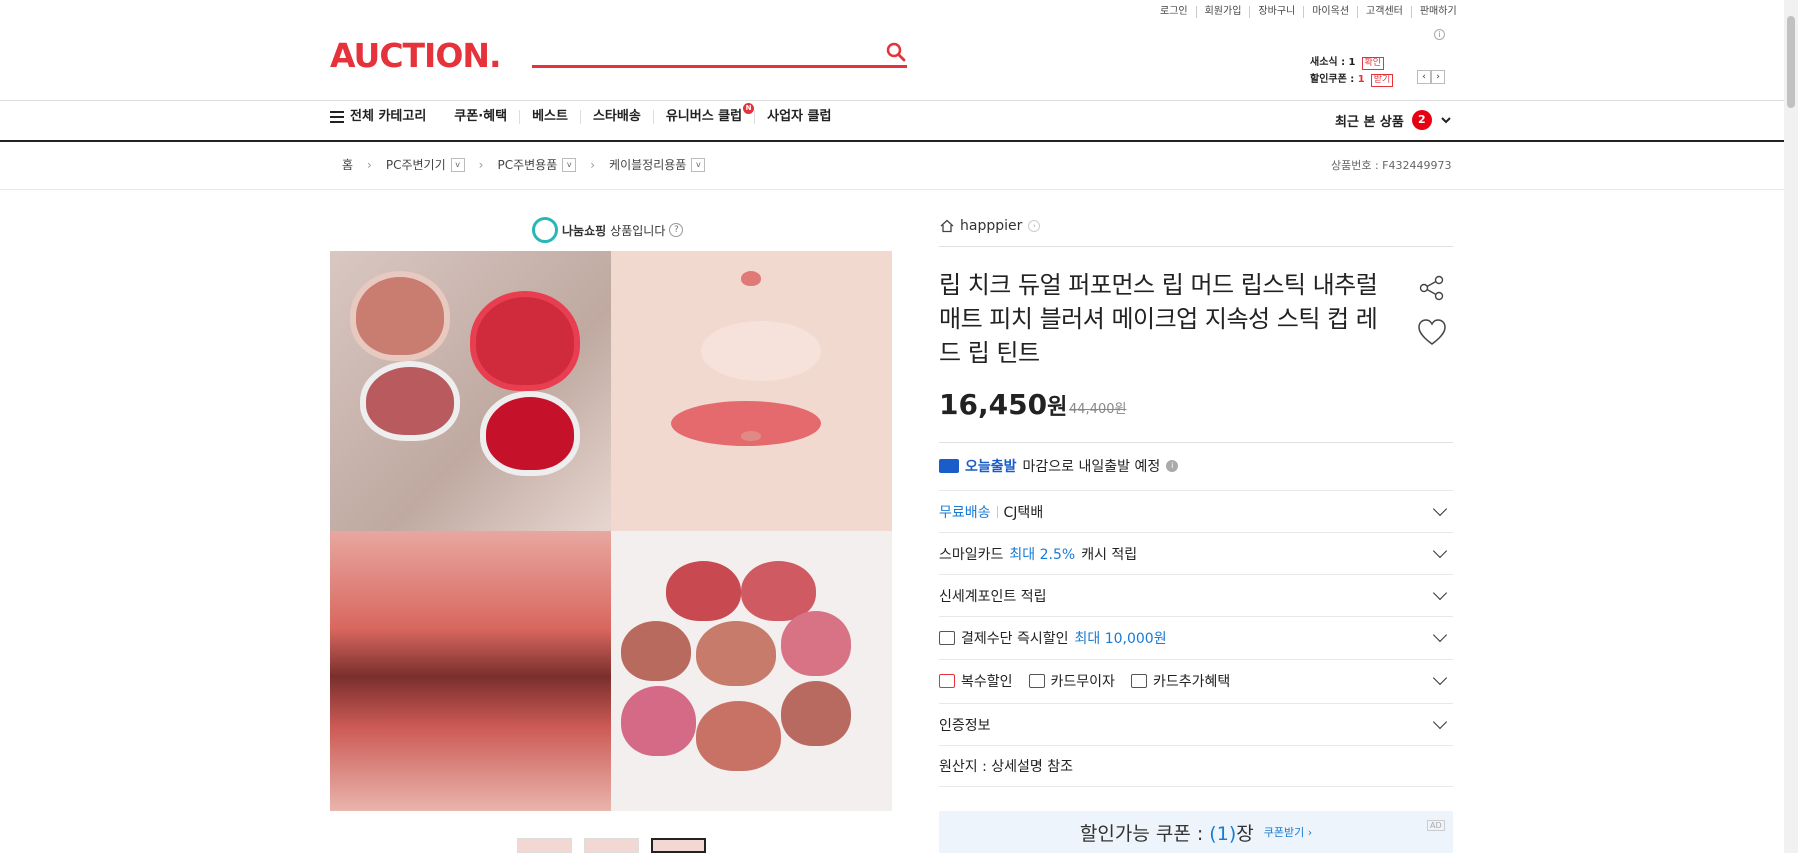 This screenshot has height=853, width=1798. What do you see at coordinates (1245, 833) in the screenshot?
I see `coupon-unit: 장` at bounding box center [1245, 833].